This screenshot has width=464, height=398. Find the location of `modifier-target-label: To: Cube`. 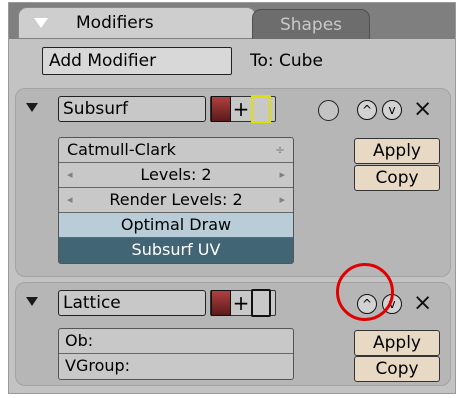

modifier-target-label: To: Cube is located at coordinates (286, 61).